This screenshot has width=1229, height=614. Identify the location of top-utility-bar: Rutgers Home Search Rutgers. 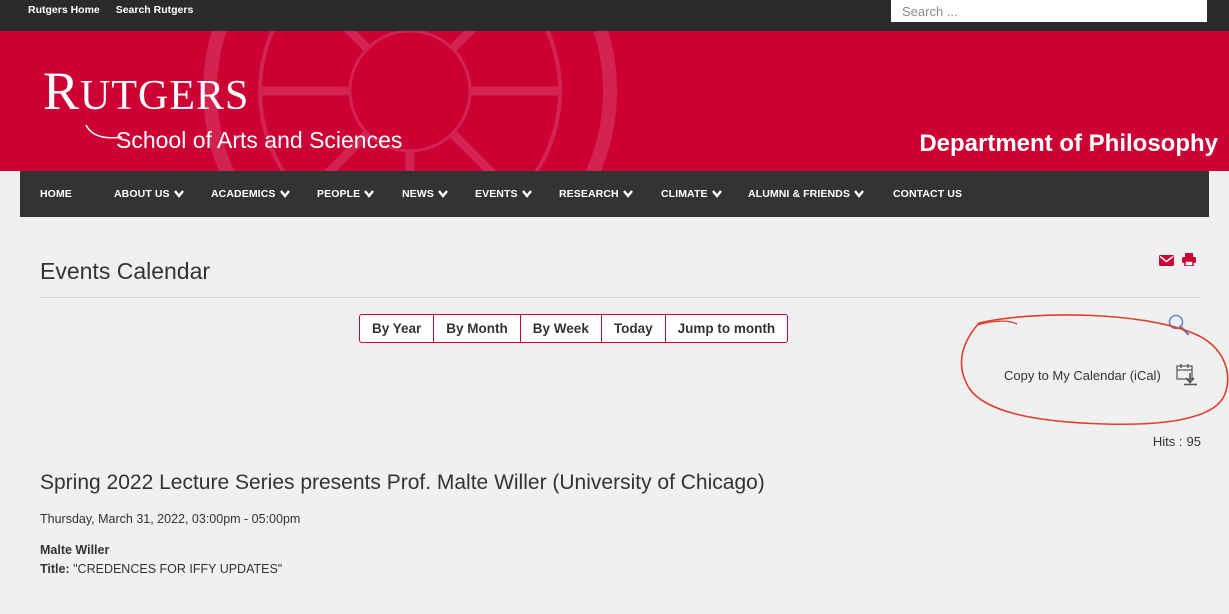
(614, 15).